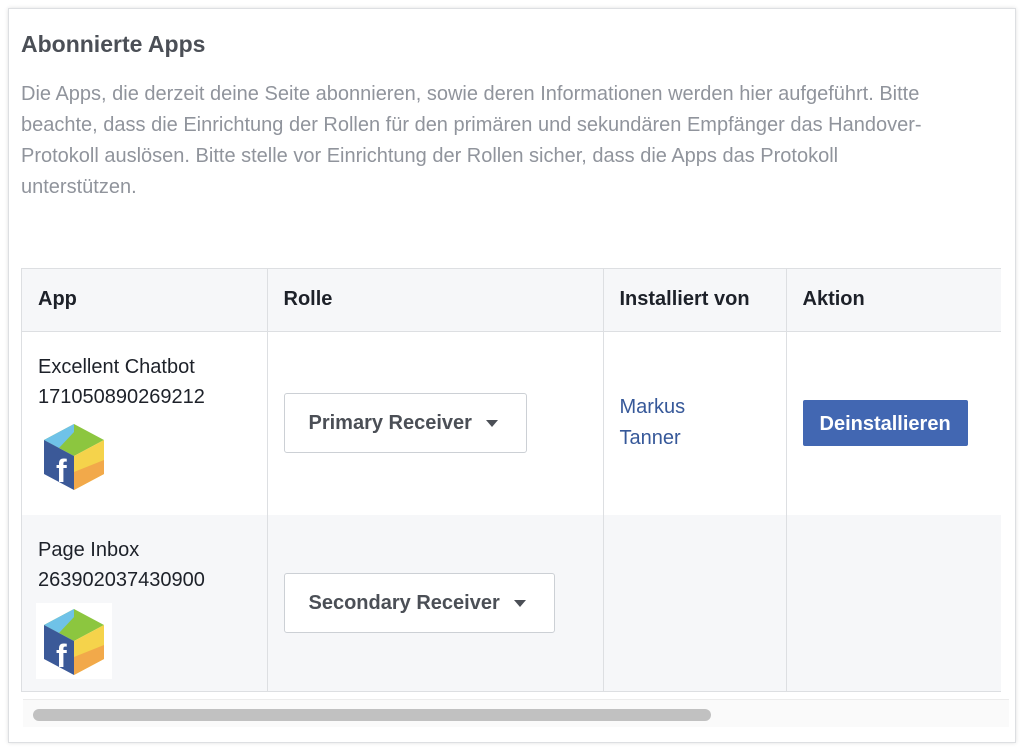 Image resolution: width=1024 pixels, height=751 pixels. I want to click on role-cell: Primary Receiver, so click(435, 423).